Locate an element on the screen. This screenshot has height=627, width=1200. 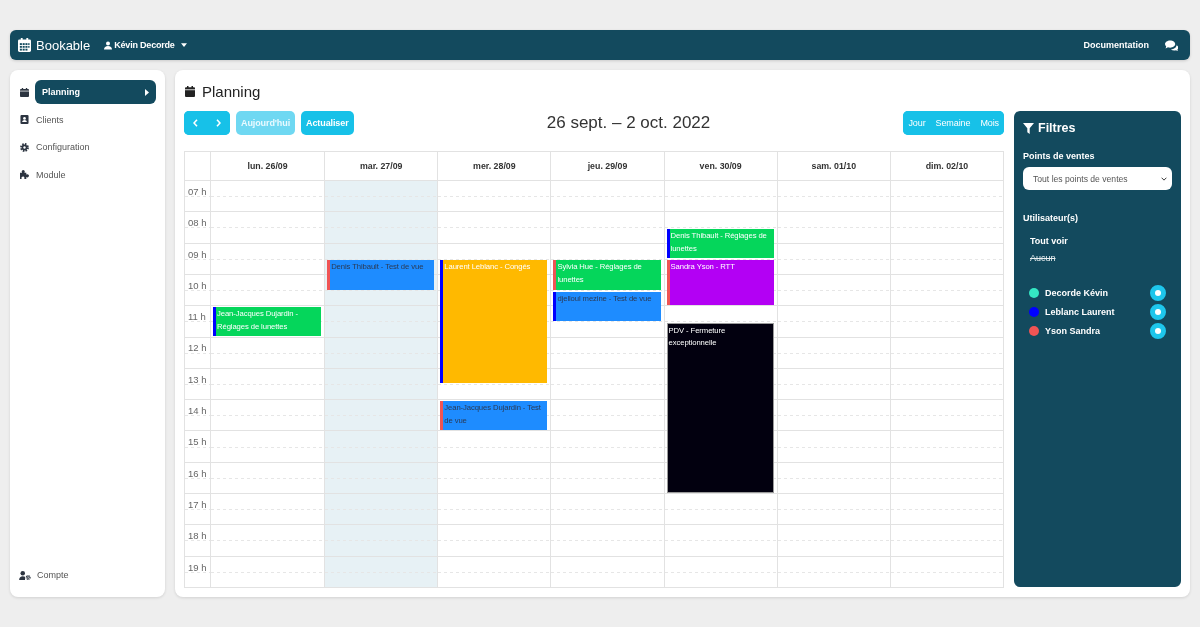
caret-right-icon is located at coordinates (147, 92).